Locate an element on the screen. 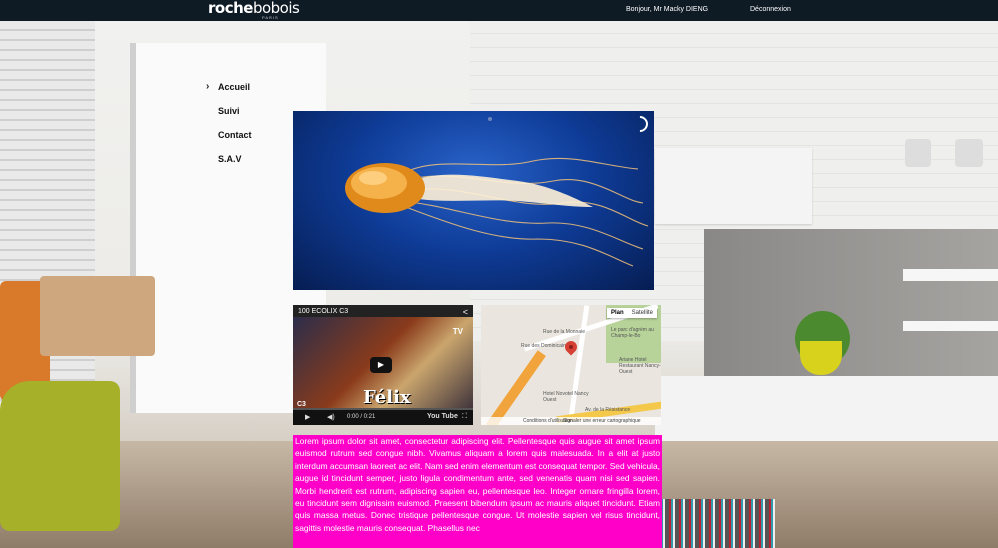 This screenshot has width=998, height=548. jellyfish-image is located at coordinates (497, 212).